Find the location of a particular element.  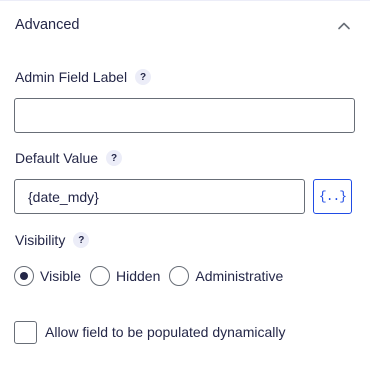

chevron-up-icon is located at coordinates (344, 26).